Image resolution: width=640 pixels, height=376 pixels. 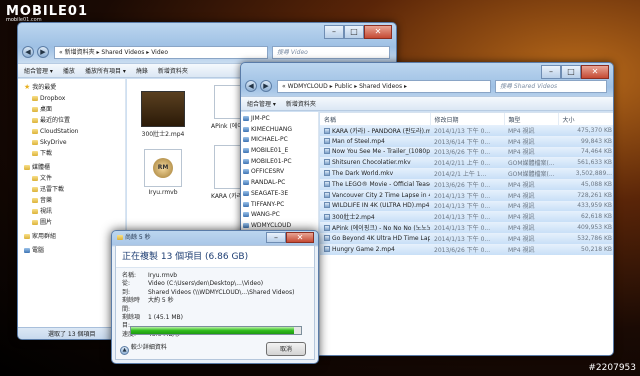 What do you see at coordinates (375, 119) in the screenshot?
I see `column-name: 名稱` at bounding box center [375, 119].